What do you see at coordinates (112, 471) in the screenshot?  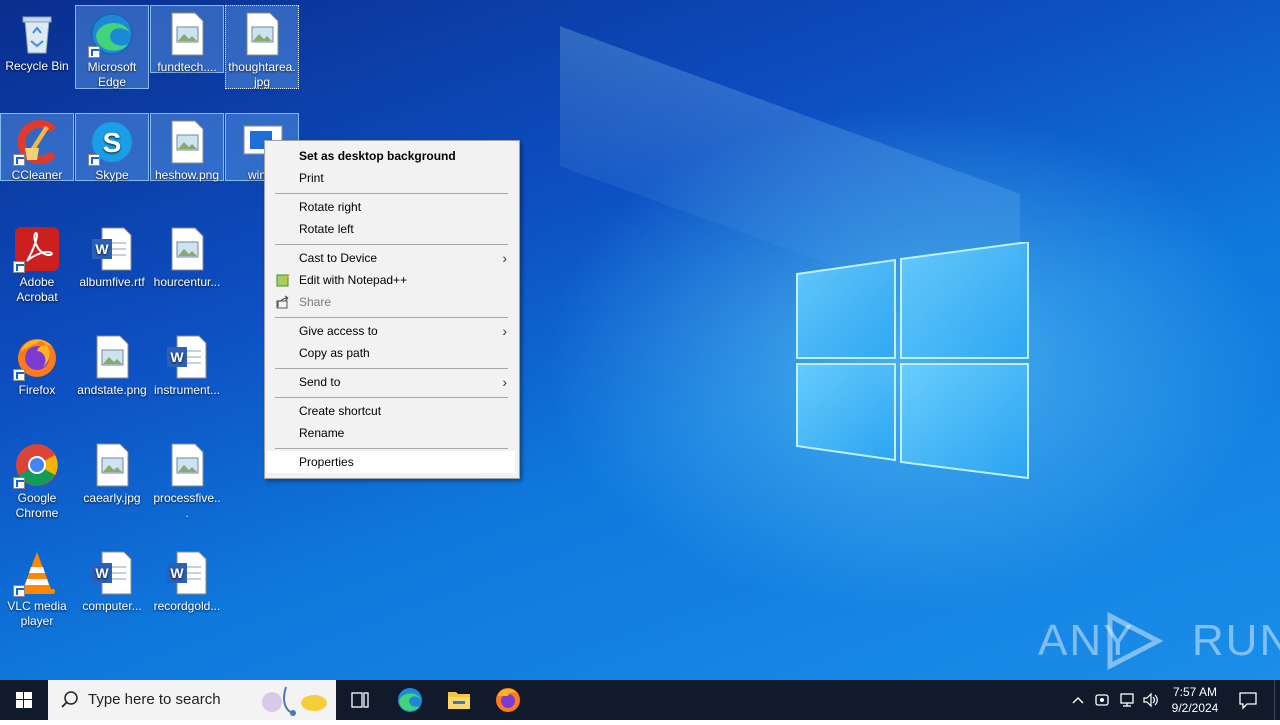 I see `desktop-icon-caearly: caearly.jpg` at bounding box center [112, 471].